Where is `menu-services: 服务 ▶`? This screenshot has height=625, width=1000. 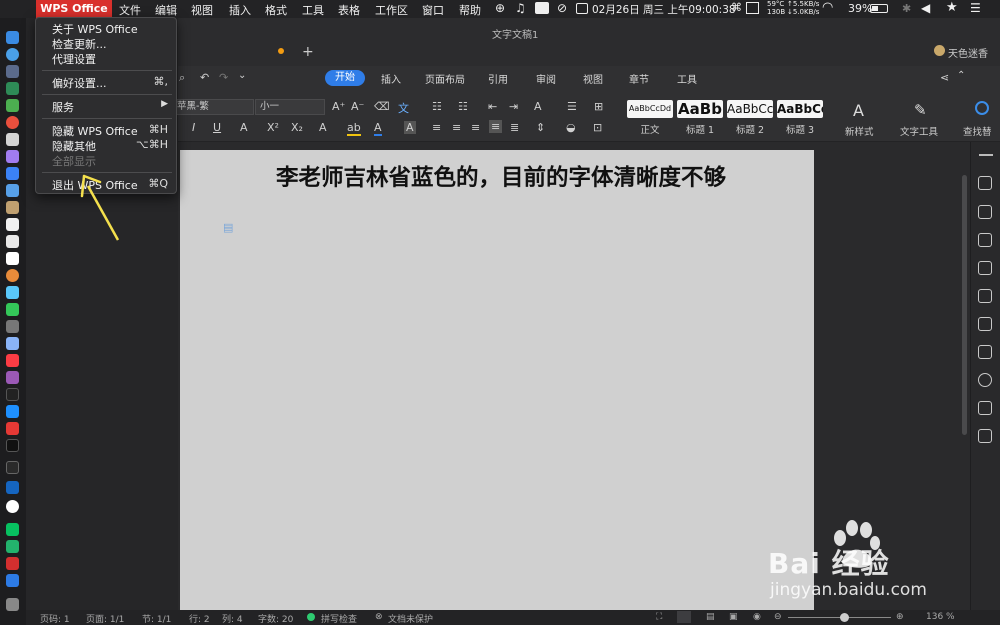 menu-services: 服务 ▶ is located at coordinates (112, 106).